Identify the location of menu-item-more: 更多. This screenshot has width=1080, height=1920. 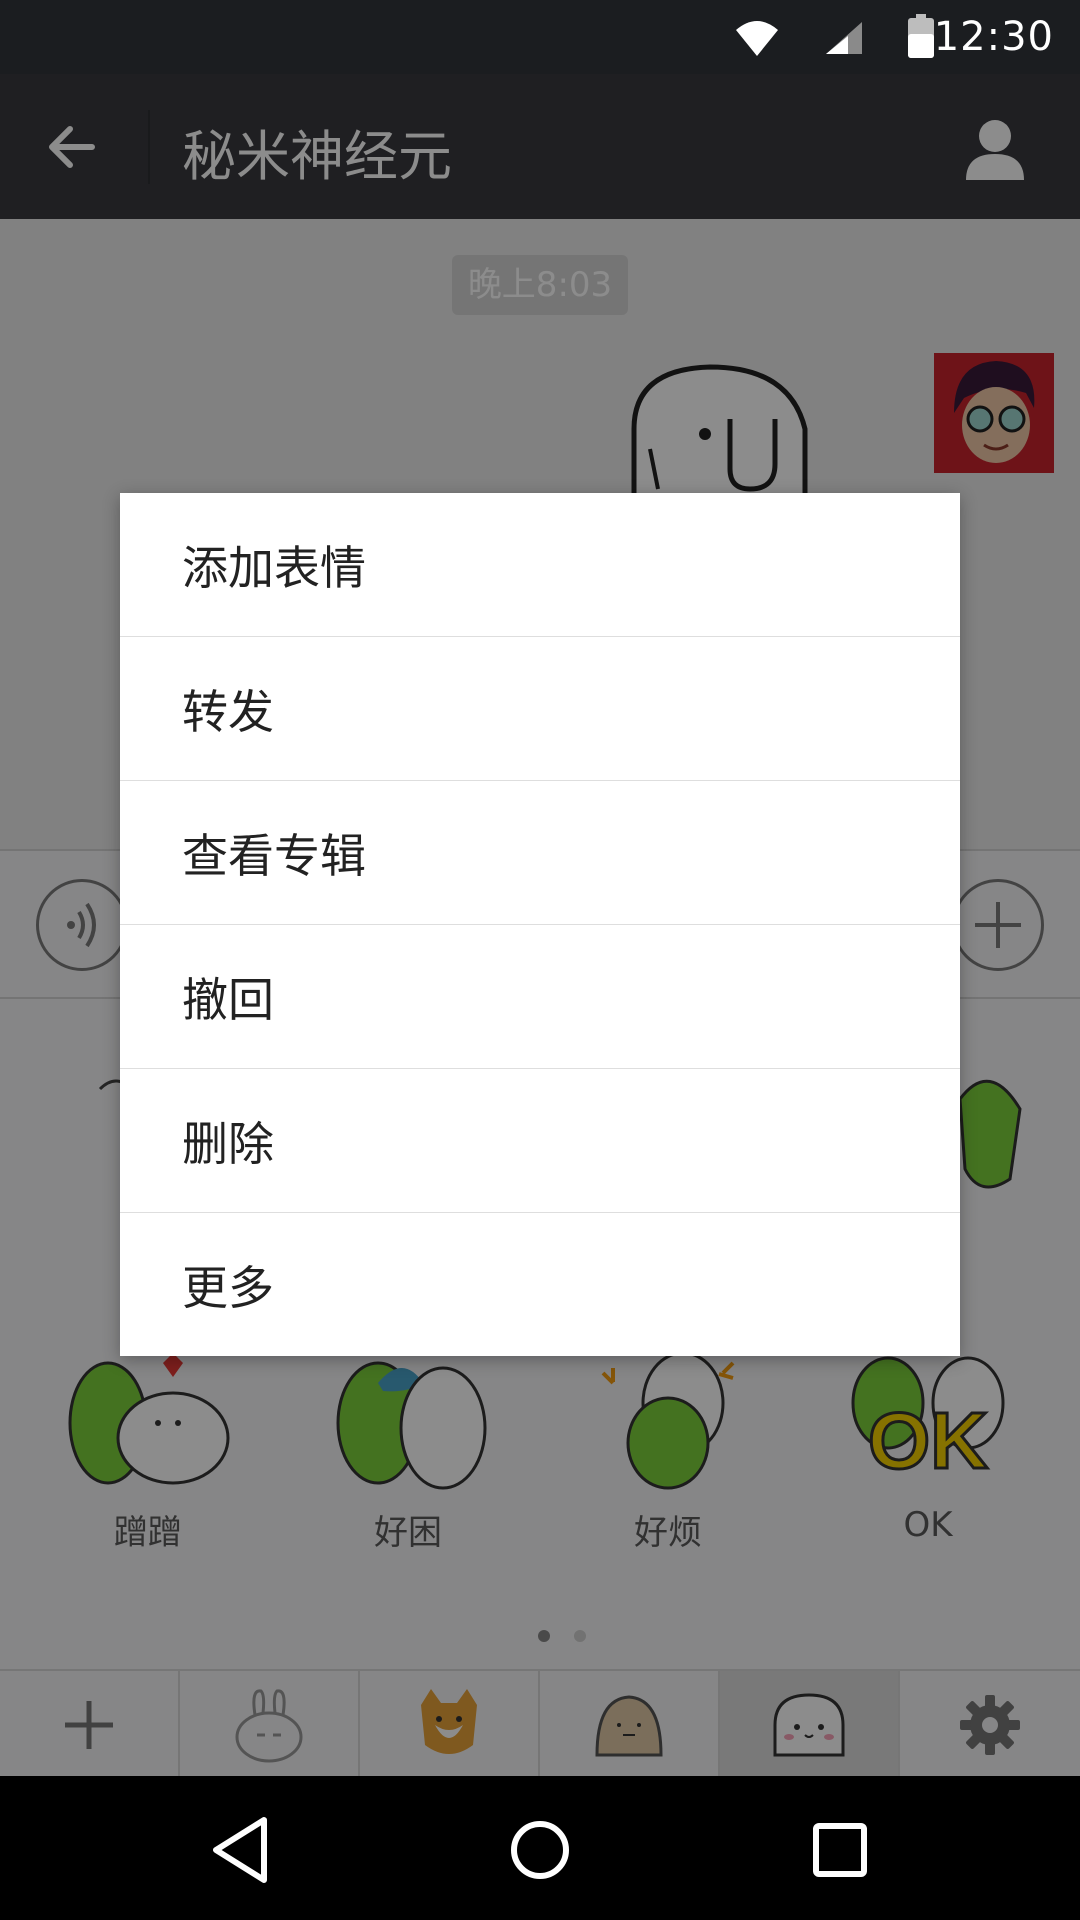
(540, 1285).